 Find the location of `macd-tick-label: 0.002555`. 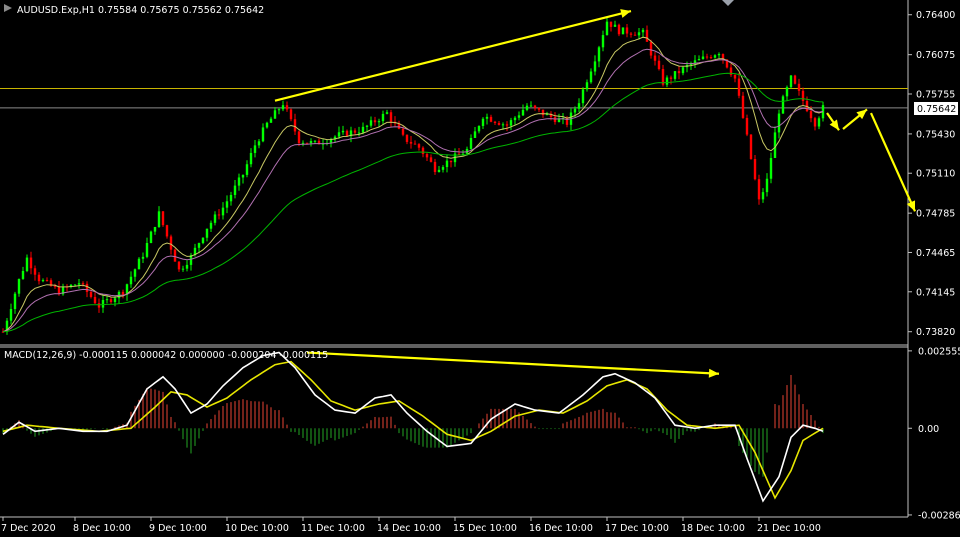

macd-tick-label: 0.002555 is located at coordinates (939, 351).